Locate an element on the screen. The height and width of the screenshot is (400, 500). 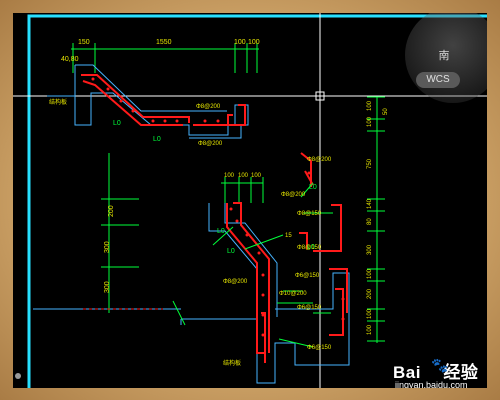
rebar-label-11: Φ6@150 is located at coordinates (319, 348).